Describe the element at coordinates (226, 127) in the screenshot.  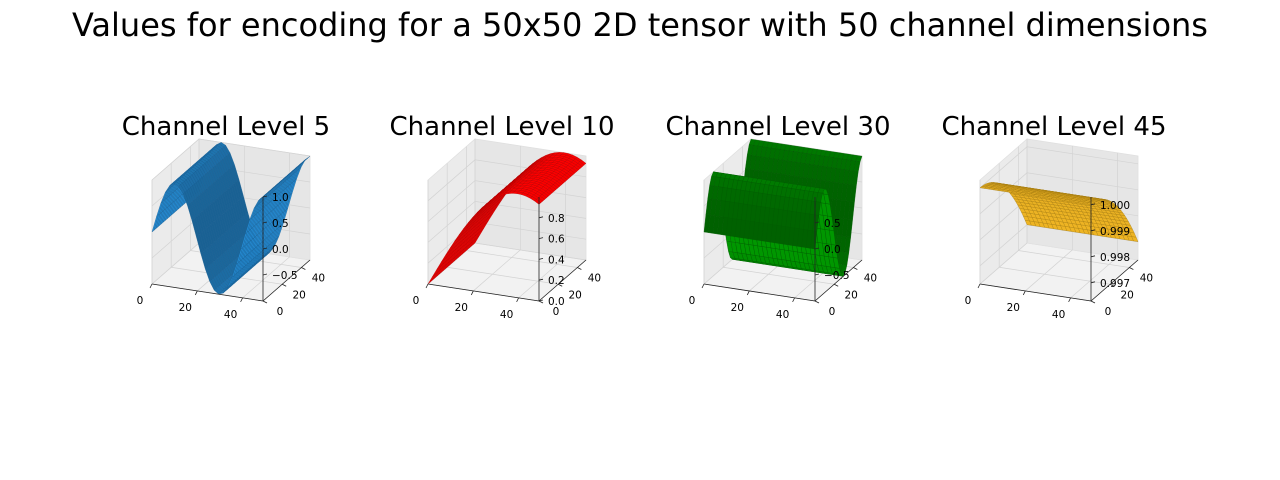
I see `subplot-title: Channel Level 5` at that location.